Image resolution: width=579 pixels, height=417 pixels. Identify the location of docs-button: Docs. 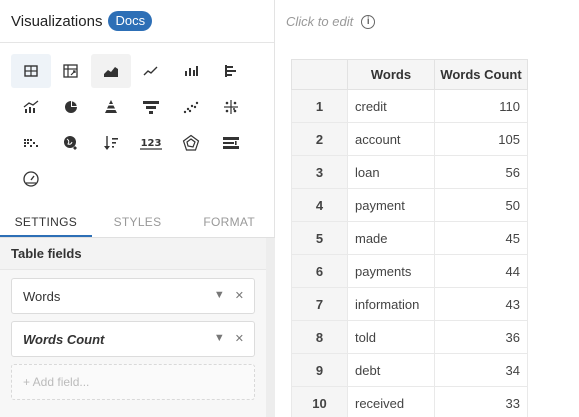
(130, 21).